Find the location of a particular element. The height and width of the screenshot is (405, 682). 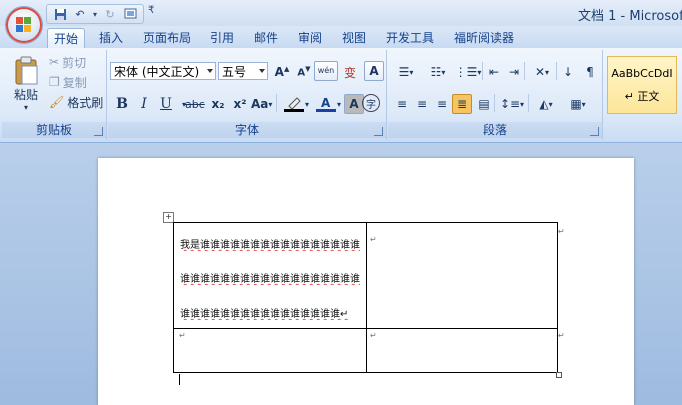

office-button is located at coordinates (24, 25).